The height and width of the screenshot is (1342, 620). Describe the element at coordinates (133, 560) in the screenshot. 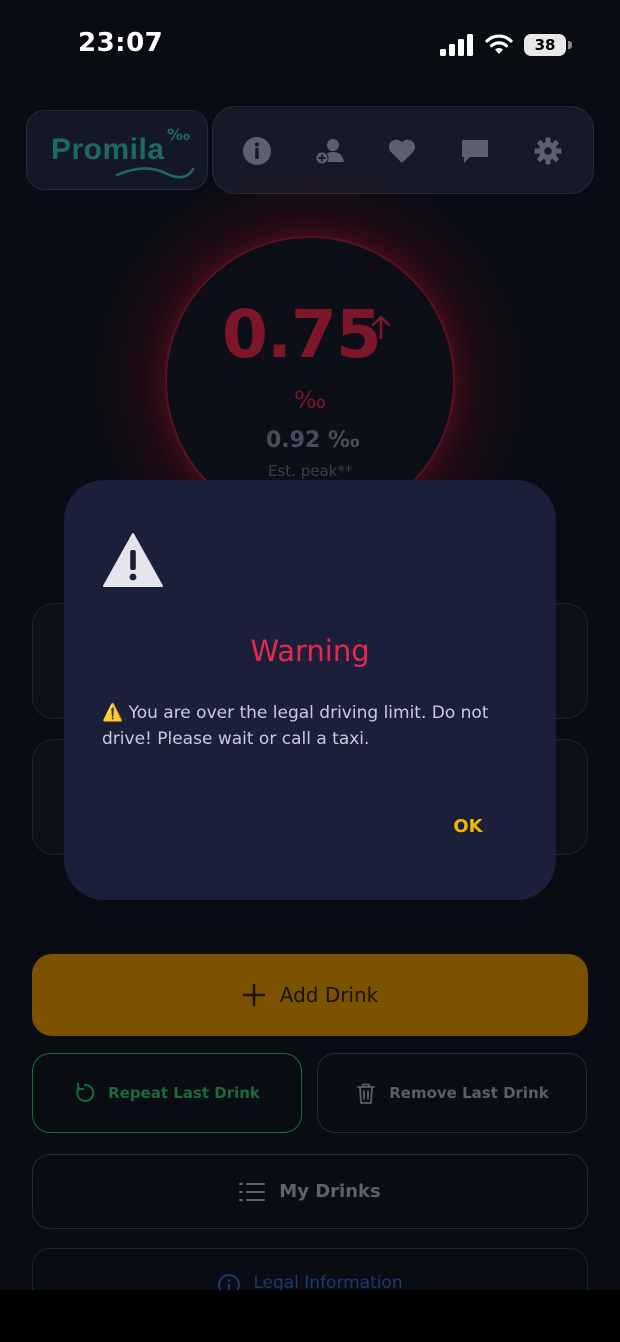

I see `warning-icon` at that location.